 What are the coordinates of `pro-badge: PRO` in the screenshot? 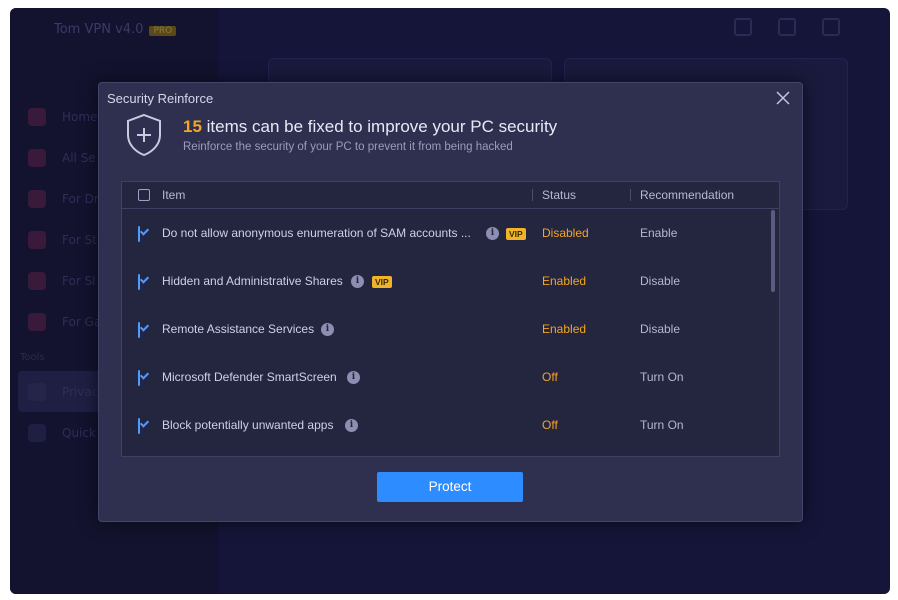 It's located at (163, 31).